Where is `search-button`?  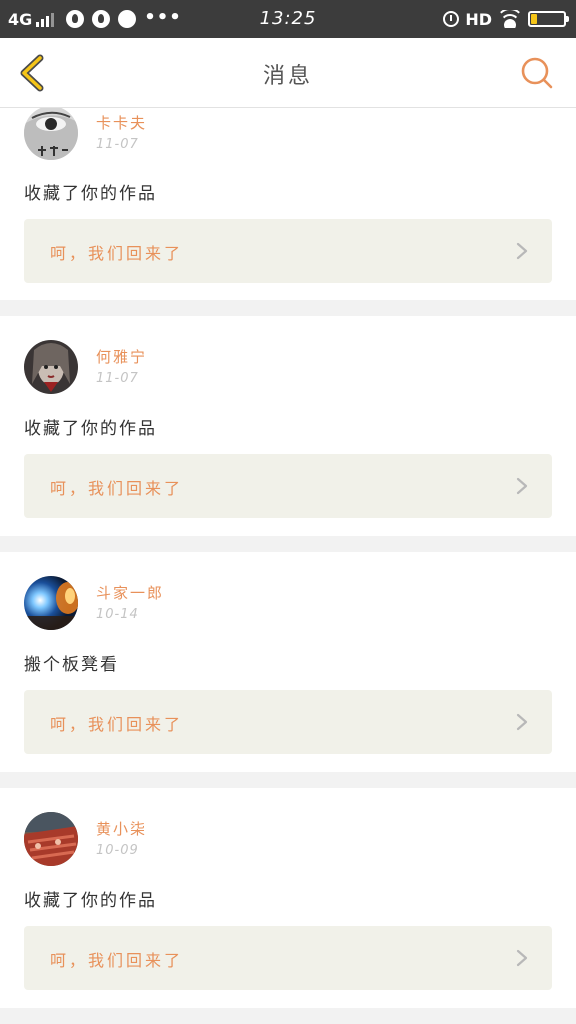 search-button is located at coordinates (537, 73).